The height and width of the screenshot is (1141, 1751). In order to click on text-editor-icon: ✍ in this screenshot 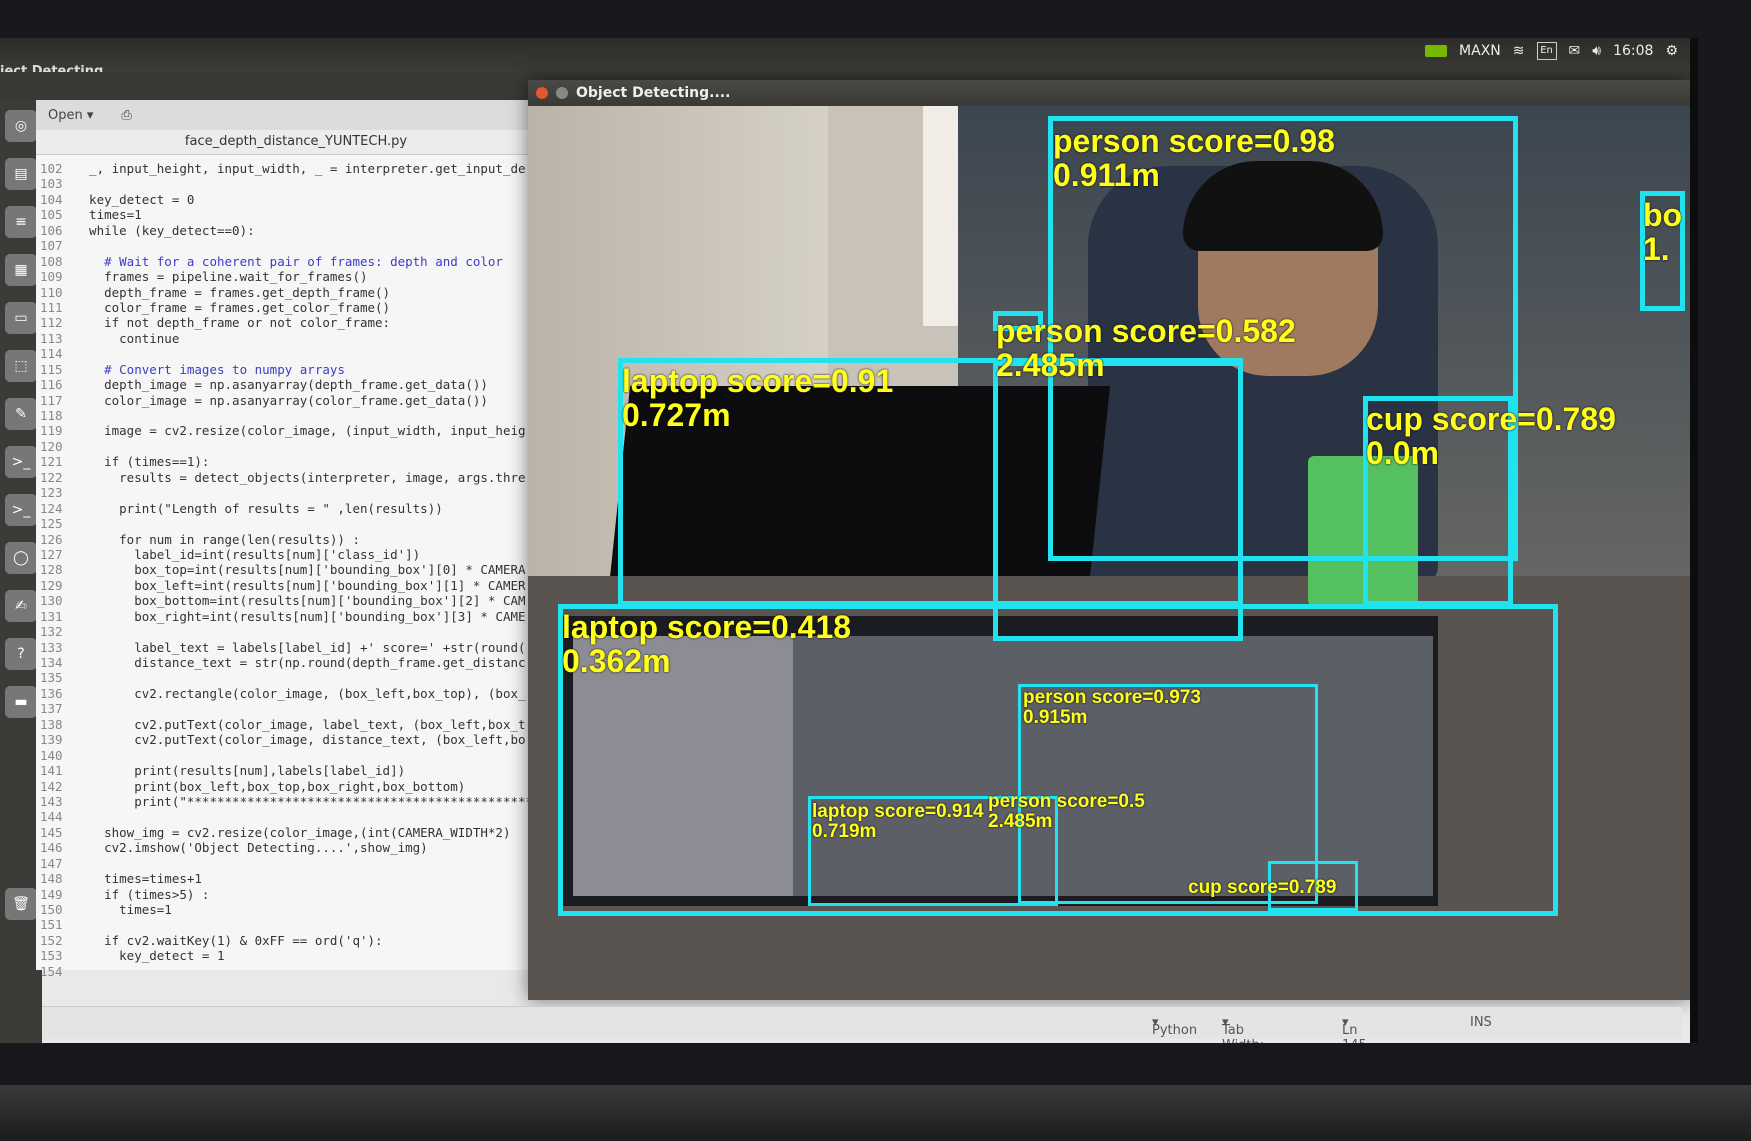, I will do `click(21, 606)`.